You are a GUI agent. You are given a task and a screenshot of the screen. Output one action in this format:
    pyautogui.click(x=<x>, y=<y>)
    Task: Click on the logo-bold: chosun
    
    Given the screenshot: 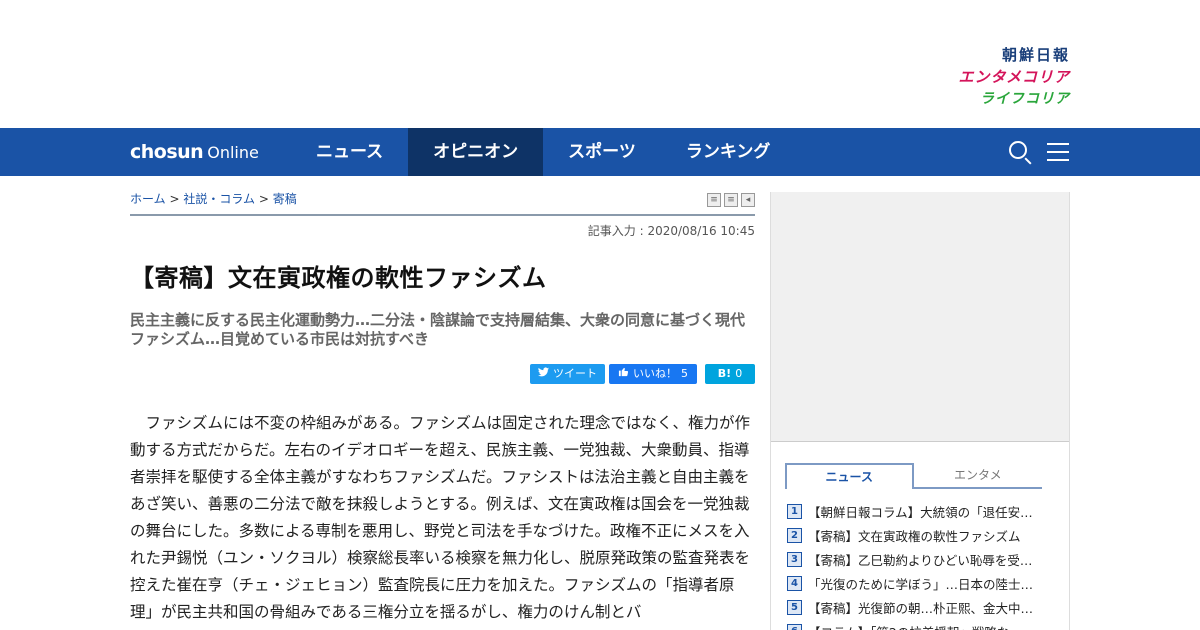 What is the action you would take?
    pyautogui.click(x=167, y=152)
    